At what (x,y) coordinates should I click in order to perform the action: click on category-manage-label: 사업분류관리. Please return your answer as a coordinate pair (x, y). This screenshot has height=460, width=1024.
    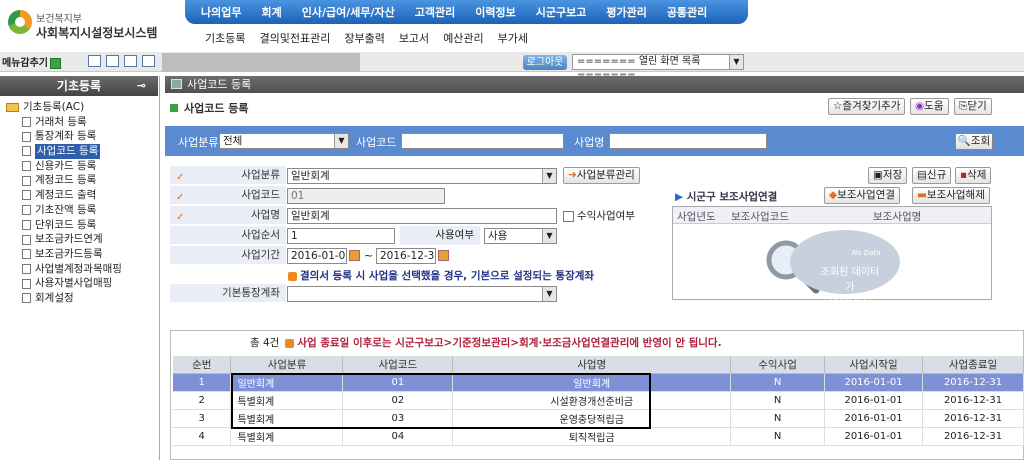
    Looking at the image, I should click on (605, 175).